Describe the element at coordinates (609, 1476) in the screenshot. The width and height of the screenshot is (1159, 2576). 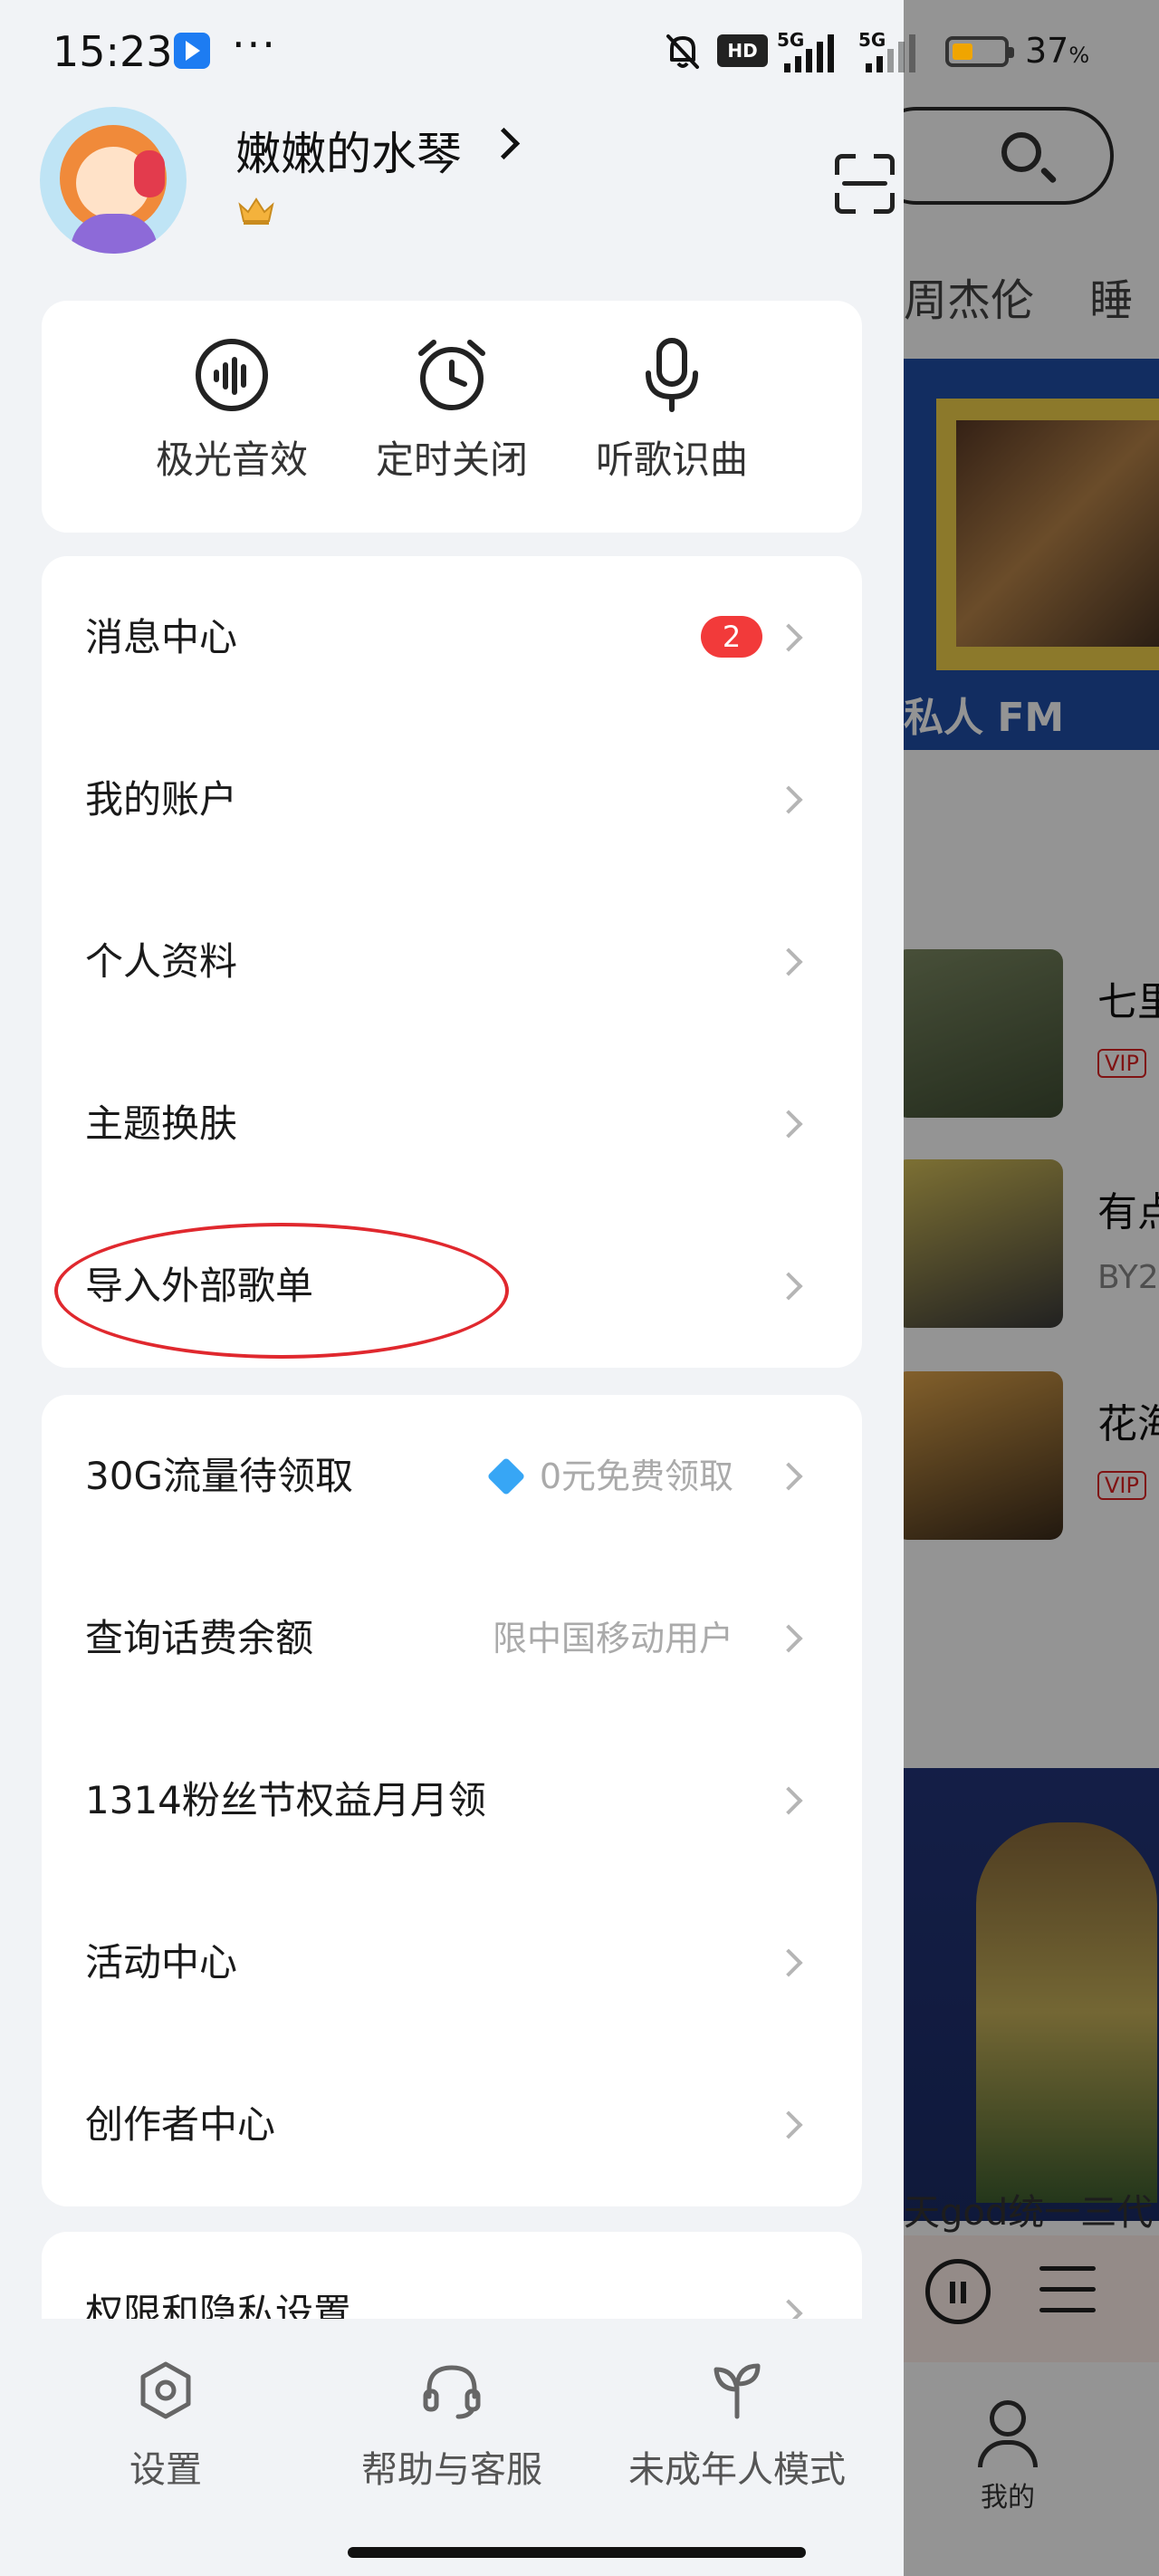
I see `menu-item-hint: 0元免费领取` at that location.